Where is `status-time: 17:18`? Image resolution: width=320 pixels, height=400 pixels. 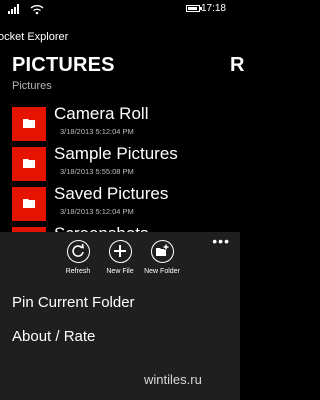 status-time: 17:18 is located at coordinates (213, 8).